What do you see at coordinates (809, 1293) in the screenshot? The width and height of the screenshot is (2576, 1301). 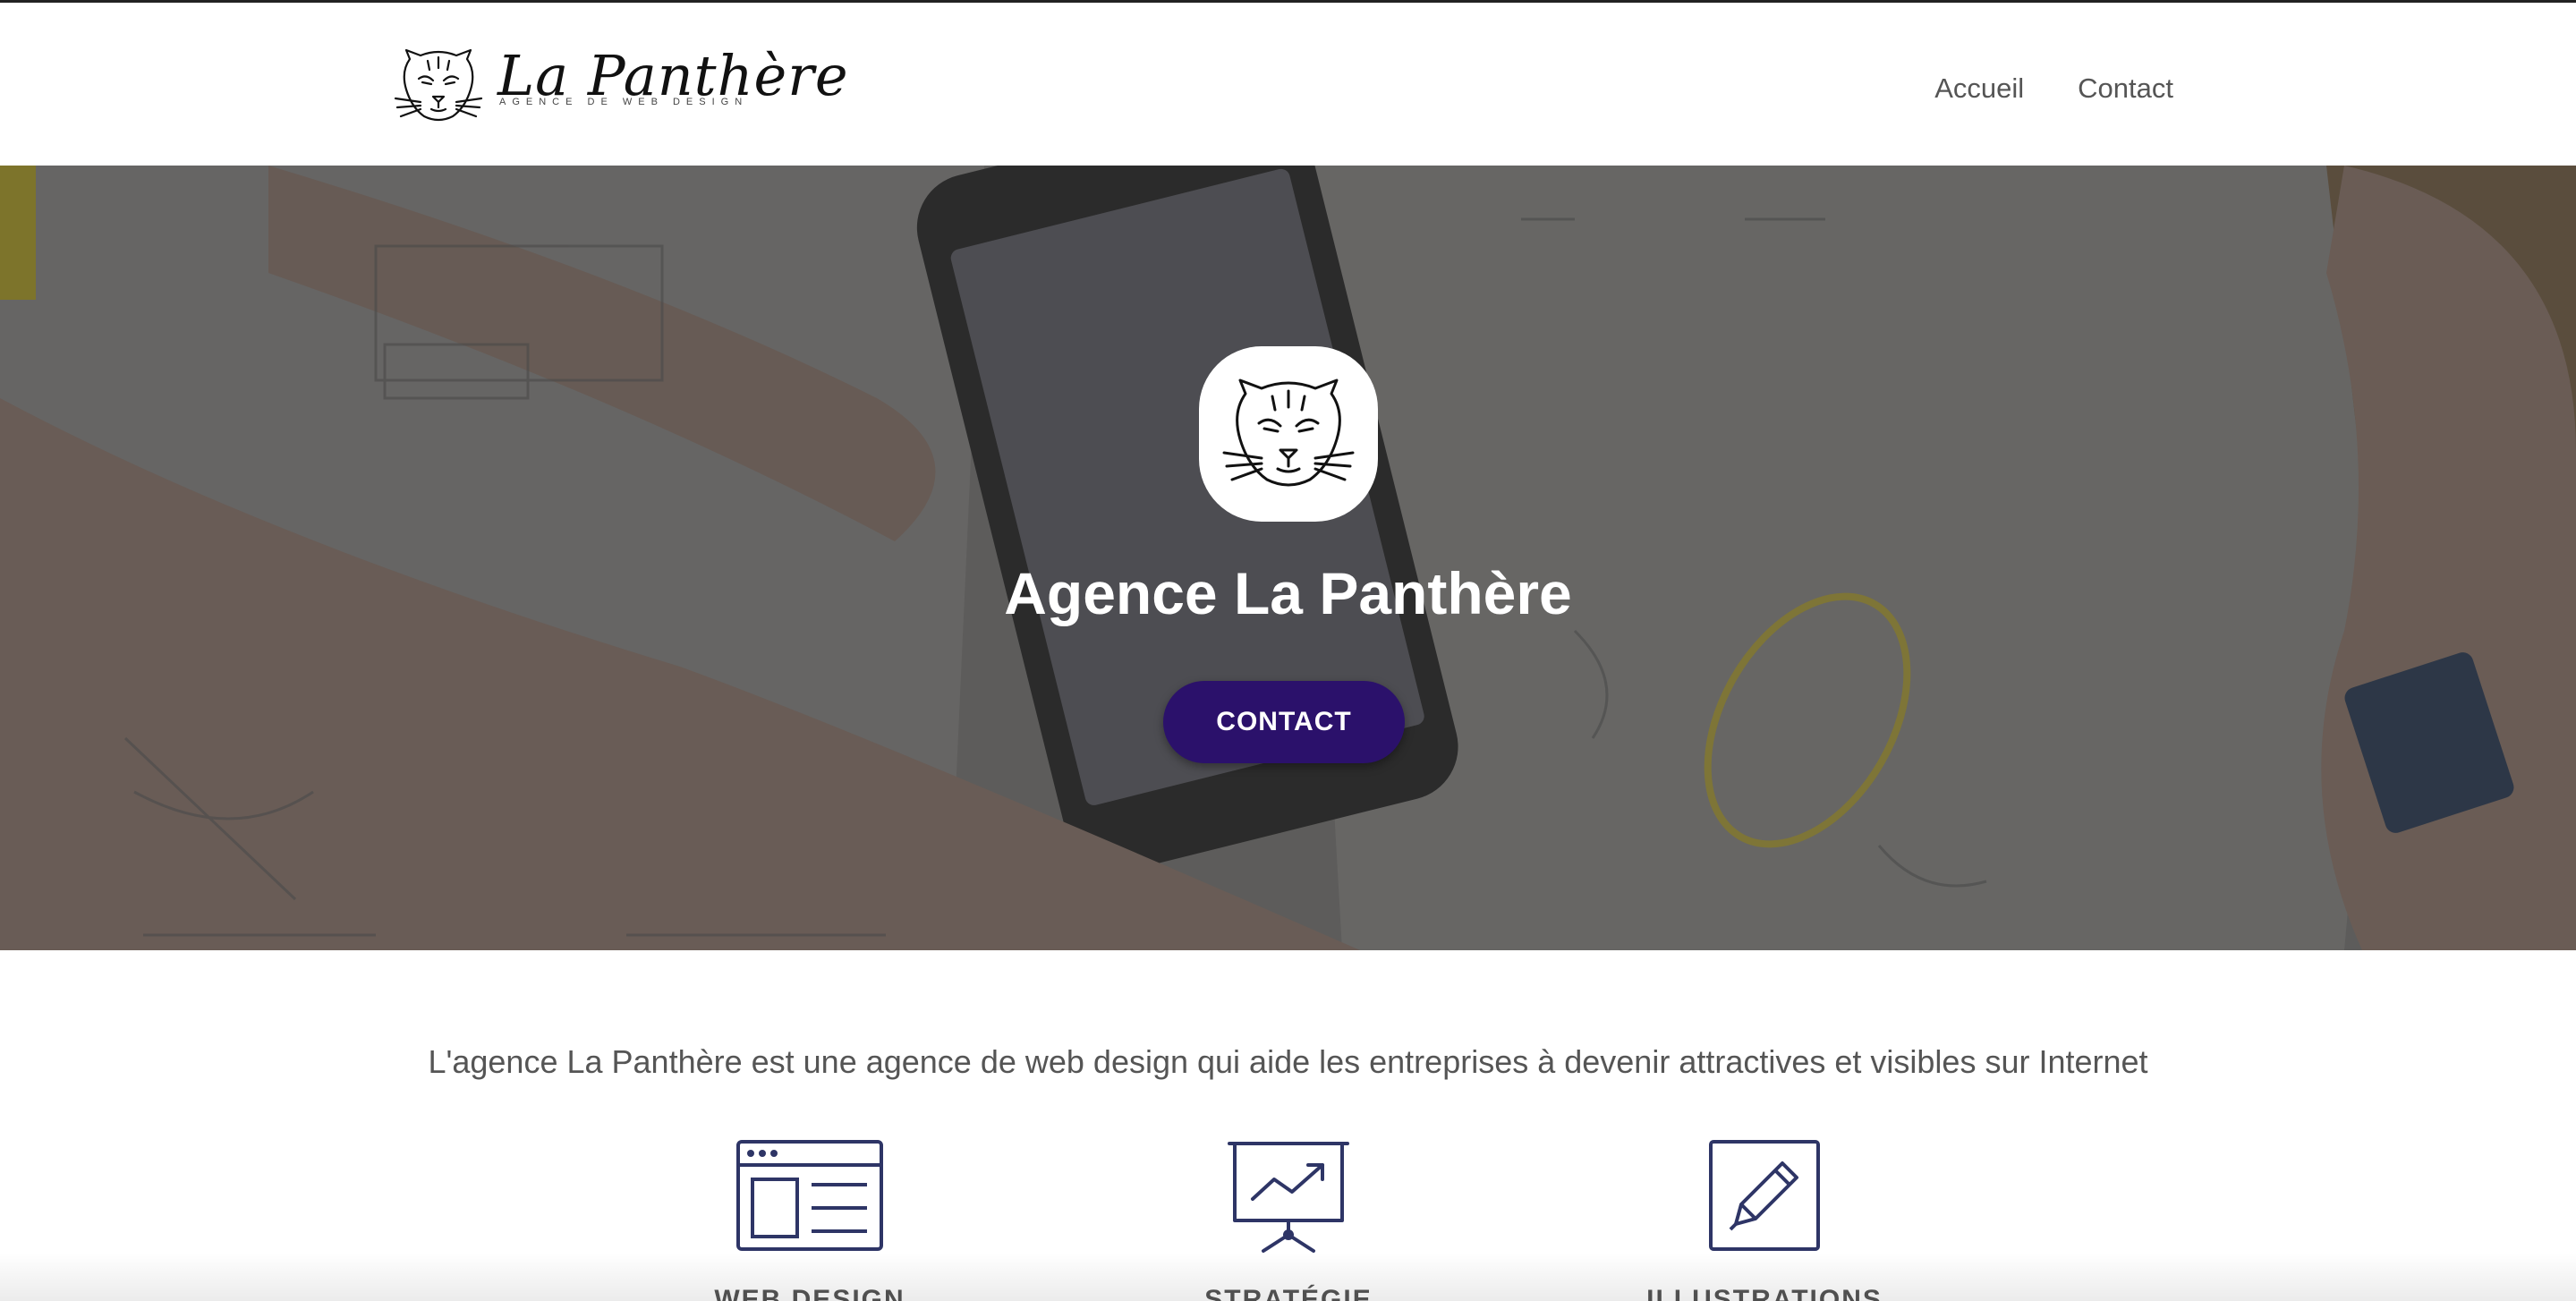 I see `service-label: WEB DESIGN` at bounding box center [809, 1293].